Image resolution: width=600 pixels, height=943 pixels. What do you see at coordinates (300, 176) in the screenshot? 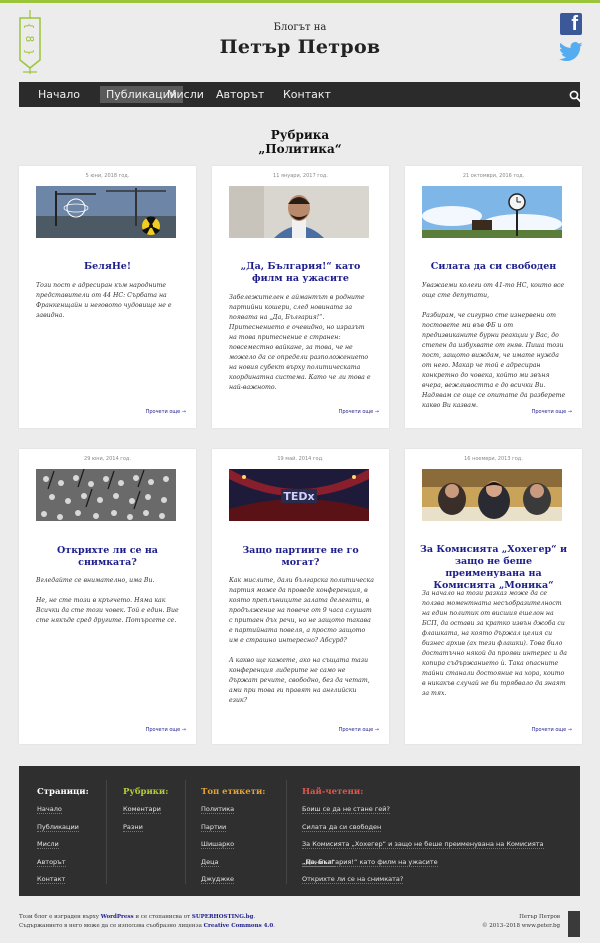
I see `post-date: 11 януари, 2017 год.` at bounding box center [300, 176].